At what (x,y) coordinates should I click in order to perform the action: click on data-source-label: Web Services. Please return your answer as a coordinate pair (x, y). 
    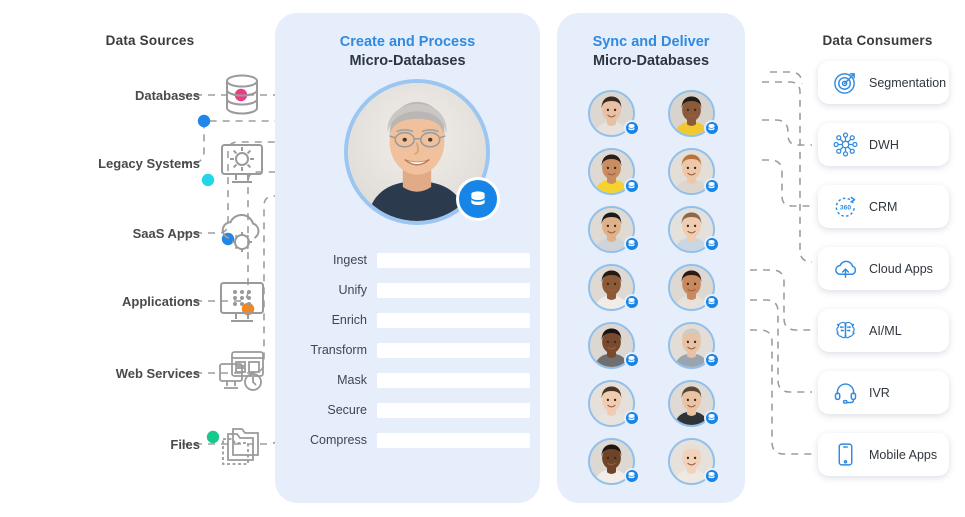
    Looking at the image, I should click on (157, 373).